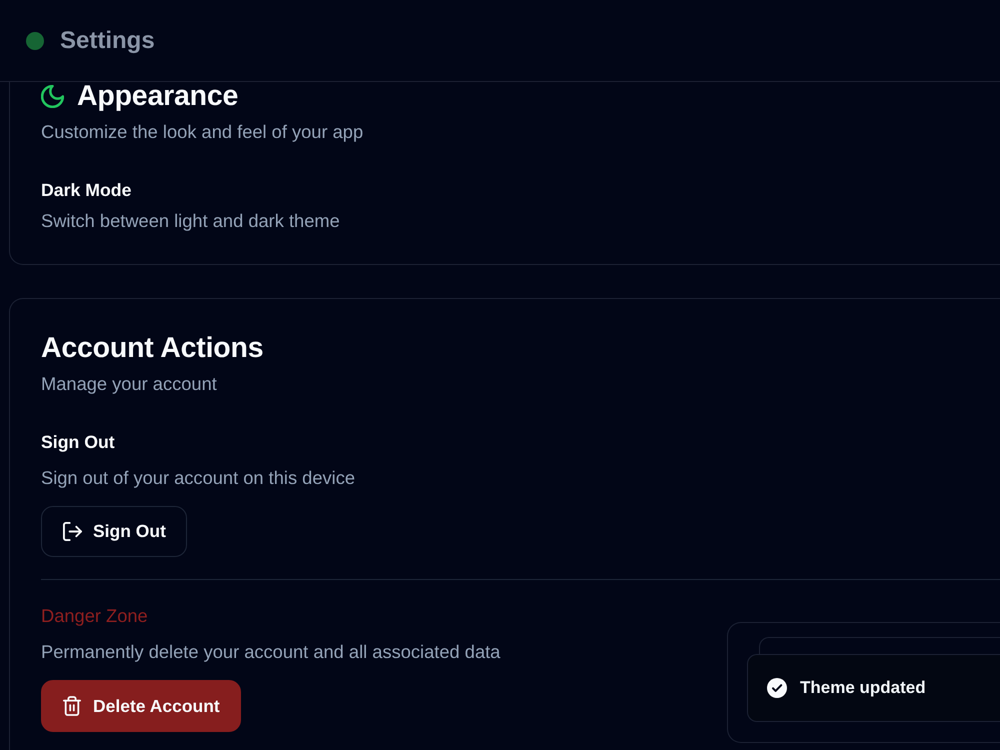  I want to click on log-out-icon, so click(72, 531).